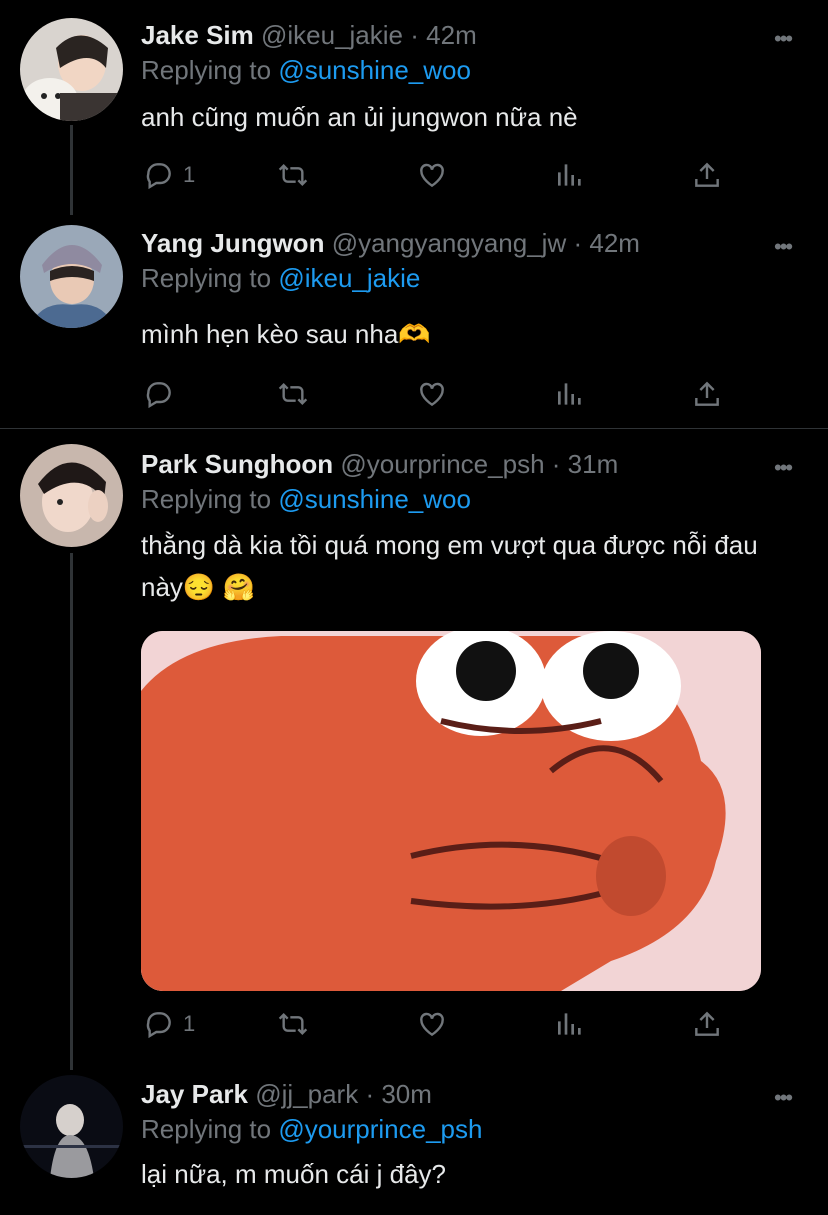 Image resolution: width=828 pixels, height=1215 pixels. Describe the element at coordinates (194, 1094) in the screenshot. I see `display-name: Jay Park` at that location.